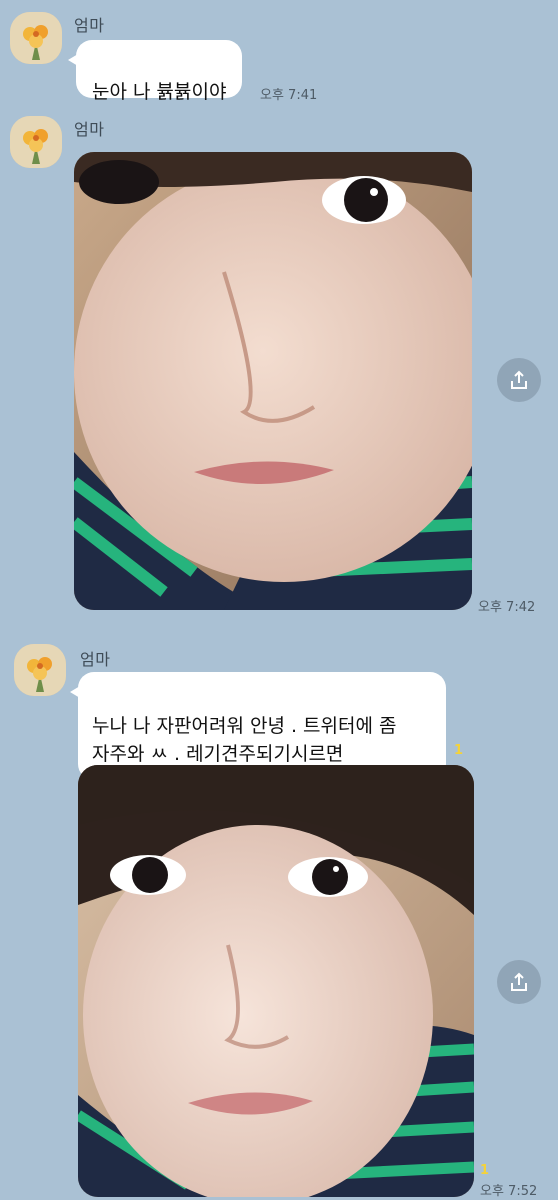 The width and height of the screenshot is (558, 1200). I want to click on message-text: 누나 나 자판어려워 안녕 . 트위터에 좀 자주와 ㅆ . 레기견주되기시르면, so click(244, 740).